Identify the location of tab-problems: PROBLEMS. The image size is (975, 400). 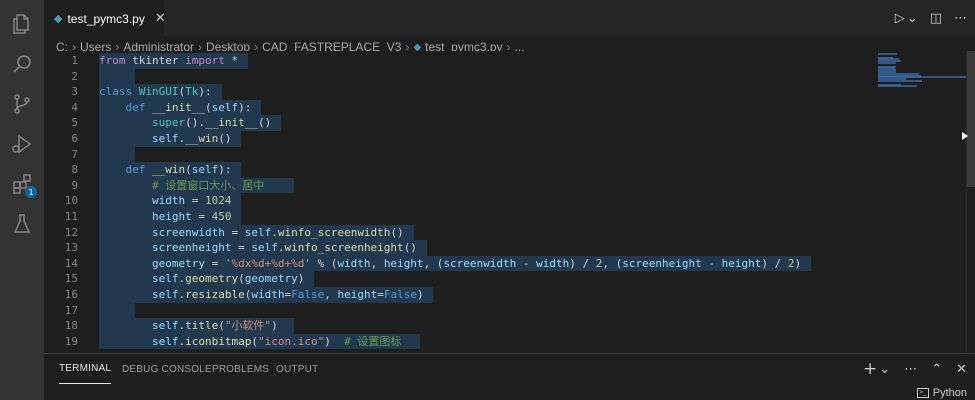
(240, 369).